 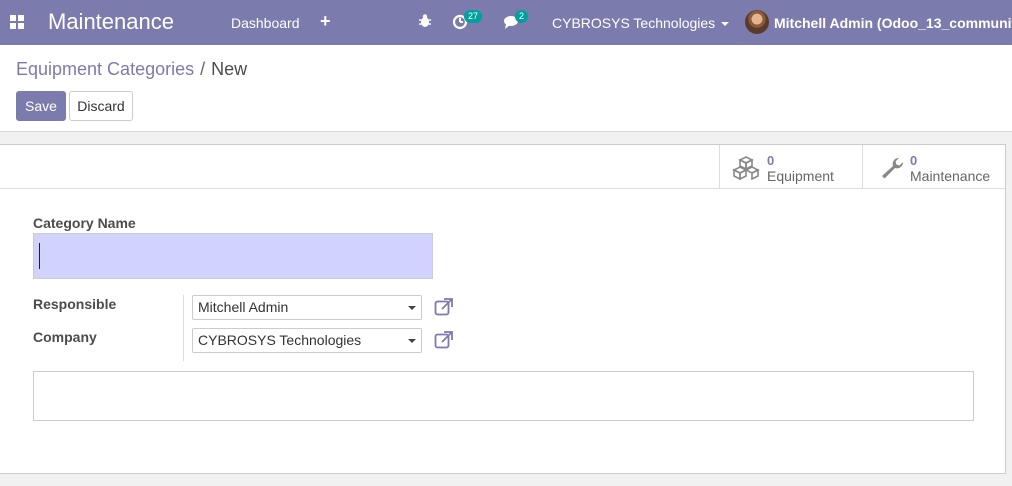 I want to click on debug-bug-icon, so click(x=426, y=21).